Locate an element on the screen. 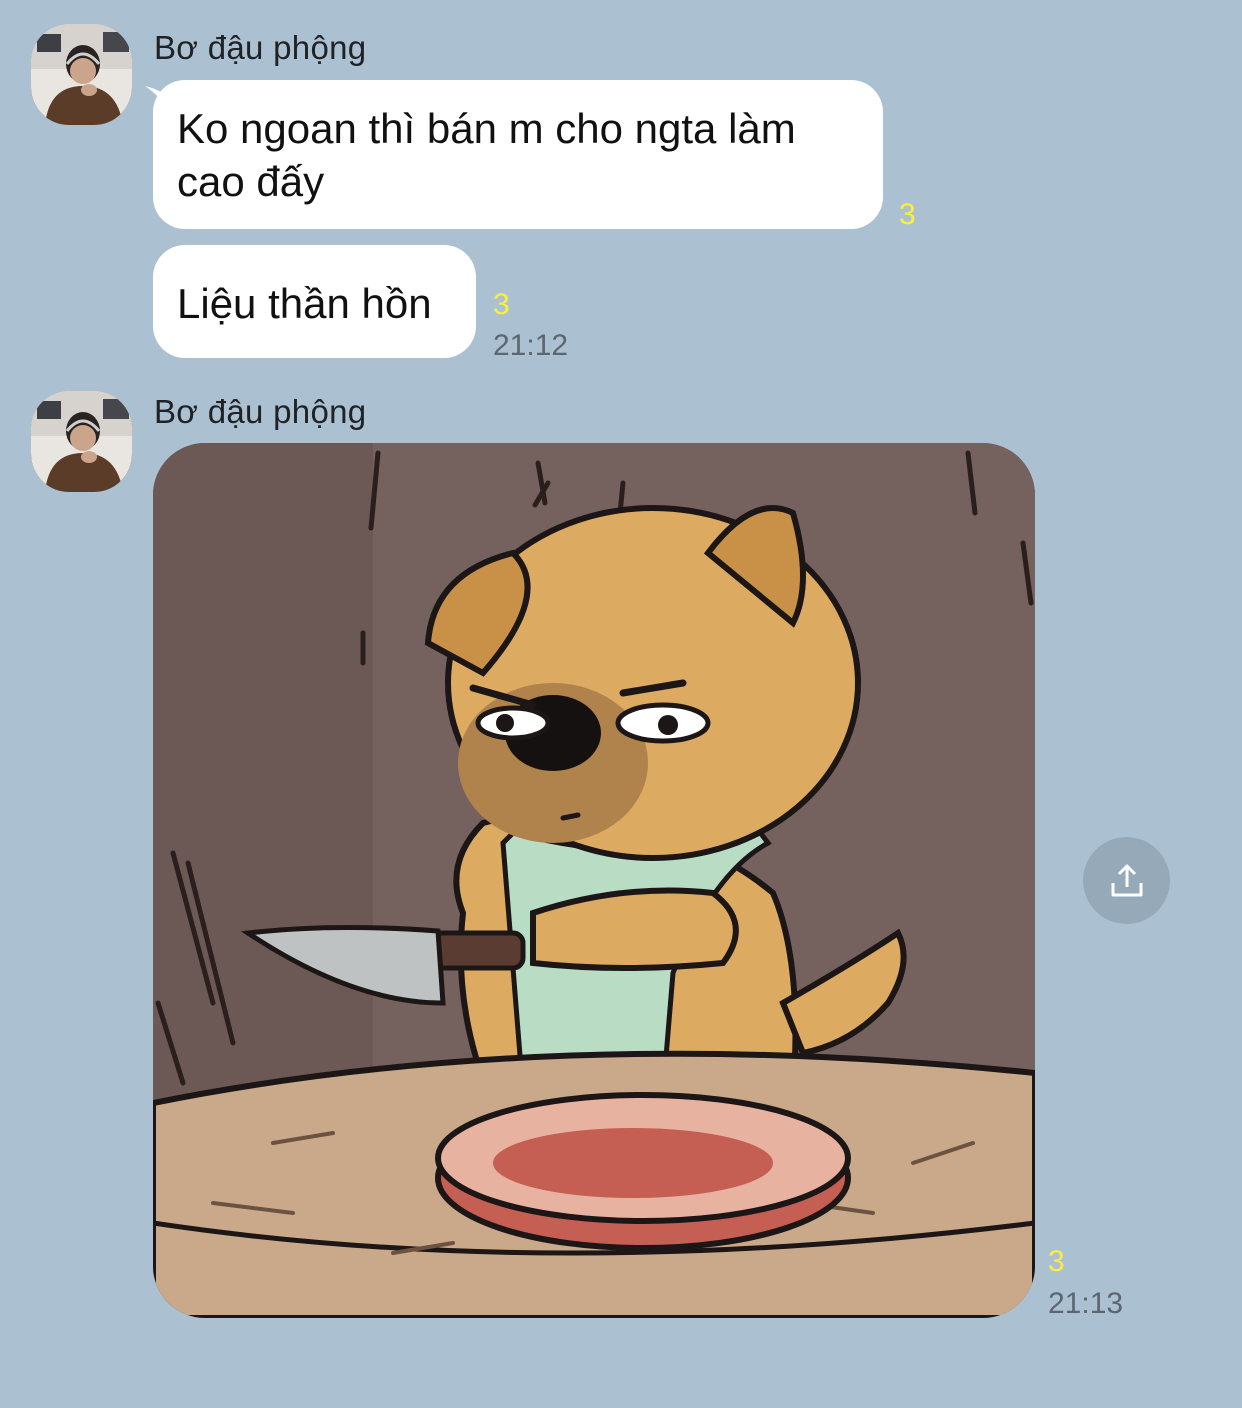 Image resolution: width=1242 pixels, height=1408 pixels. share-button is located at coordinates (1126, 880).